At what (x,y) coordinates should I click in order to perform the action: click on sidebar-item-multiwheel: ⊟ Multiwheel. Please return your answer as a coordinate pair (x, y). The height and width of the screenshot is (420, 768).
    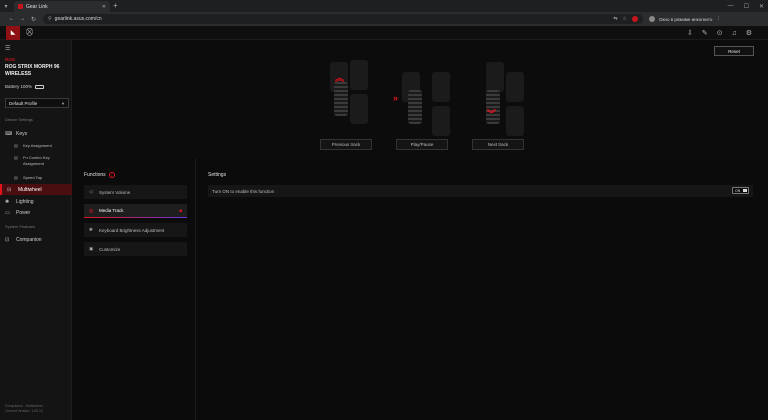
    Looking at the image, I should click on (36, 189).